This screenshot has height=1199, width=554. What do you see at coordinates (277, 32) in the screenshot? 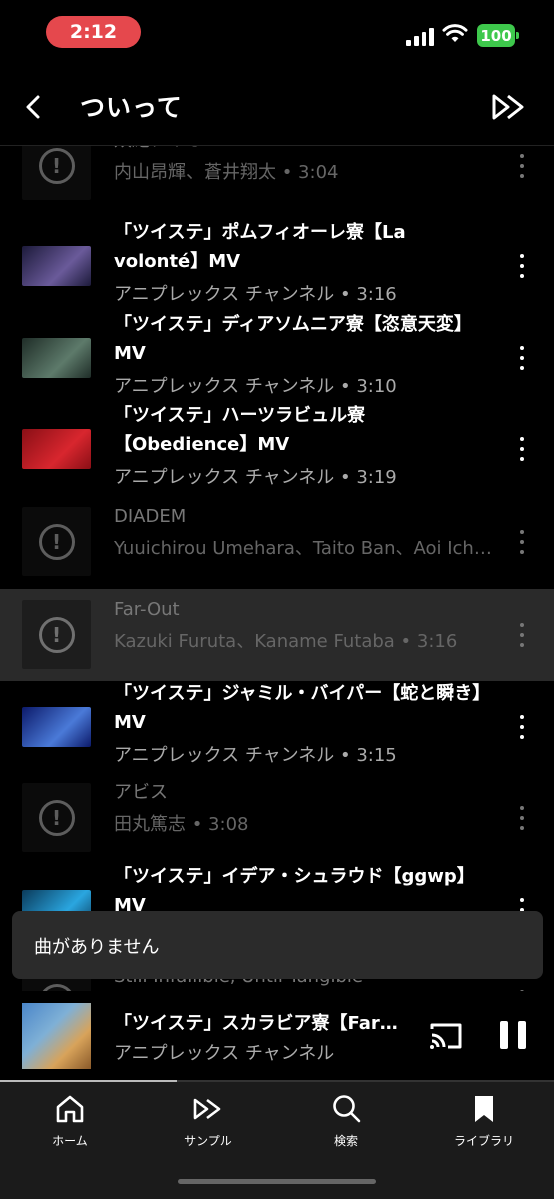
I see `status-bar: 2:12 100` at bounding box center [277, 32].